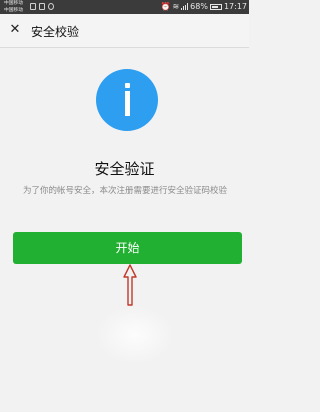 This screenshot has width=320, height=412. Describe the element at coordinates (235, 6) in the screenshot. I see `clock: 17:17` at that location.